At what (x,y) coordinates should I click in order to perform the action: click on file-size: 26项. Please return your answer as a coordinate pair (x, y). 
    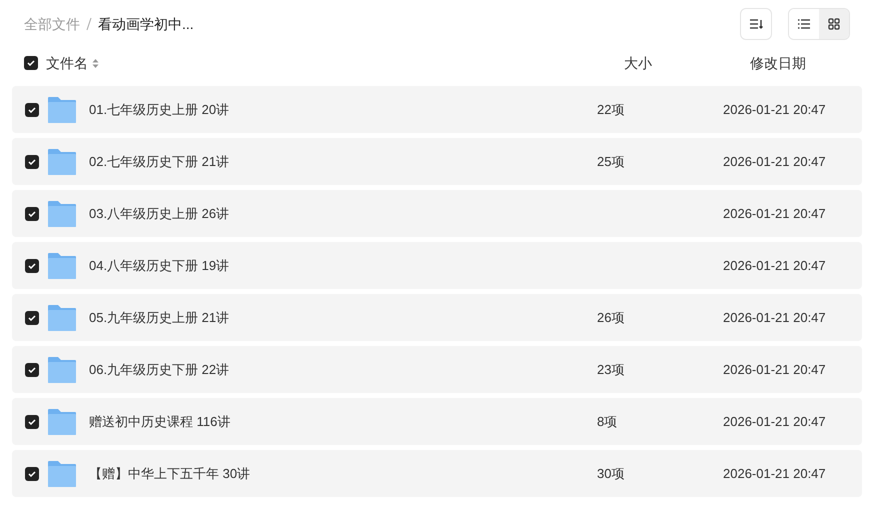
    Looking at the image, I should click on (611, 317).